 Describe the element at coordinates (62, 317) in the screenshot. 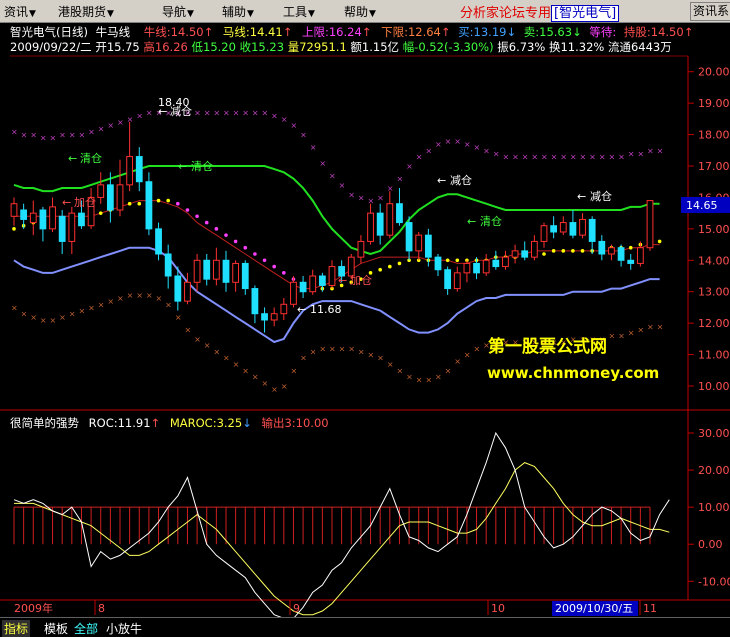

I see `lower-cross-5: ×` at that location.